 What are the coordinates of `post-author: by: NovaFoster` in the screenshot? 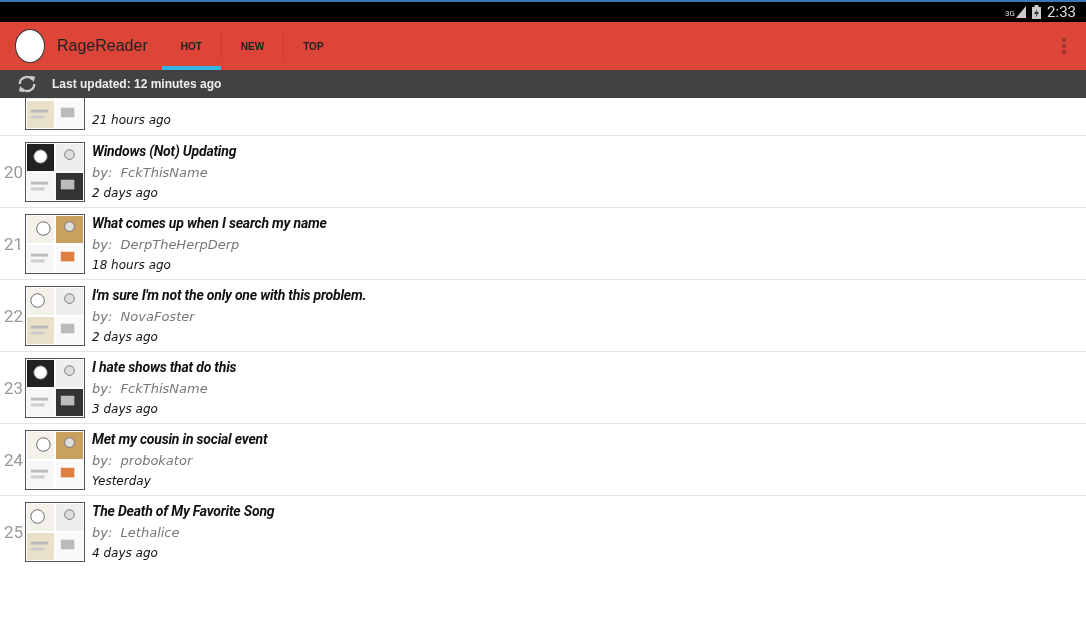 It's located at (144, 316).